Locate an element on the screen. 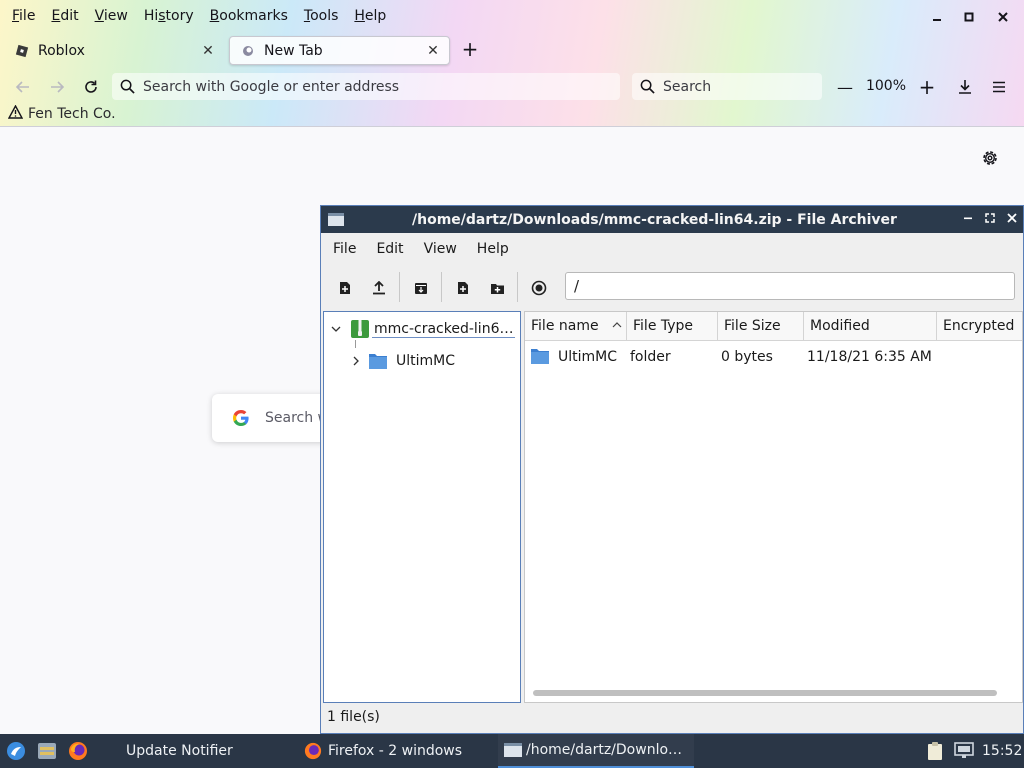  chevron-right-icon is located at coordinates (356, 361).